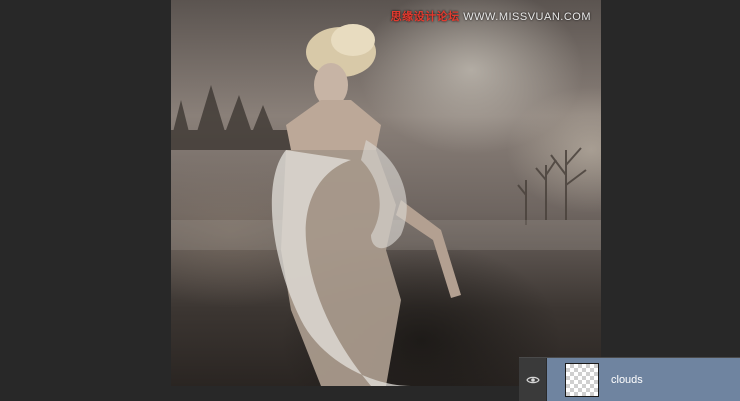 The width and height of the screenshot is (740, 401). Describe the element at coordinates (425, 17) in the screenshot. I see `watermark-cn: 思缘设计论坛` at that location.